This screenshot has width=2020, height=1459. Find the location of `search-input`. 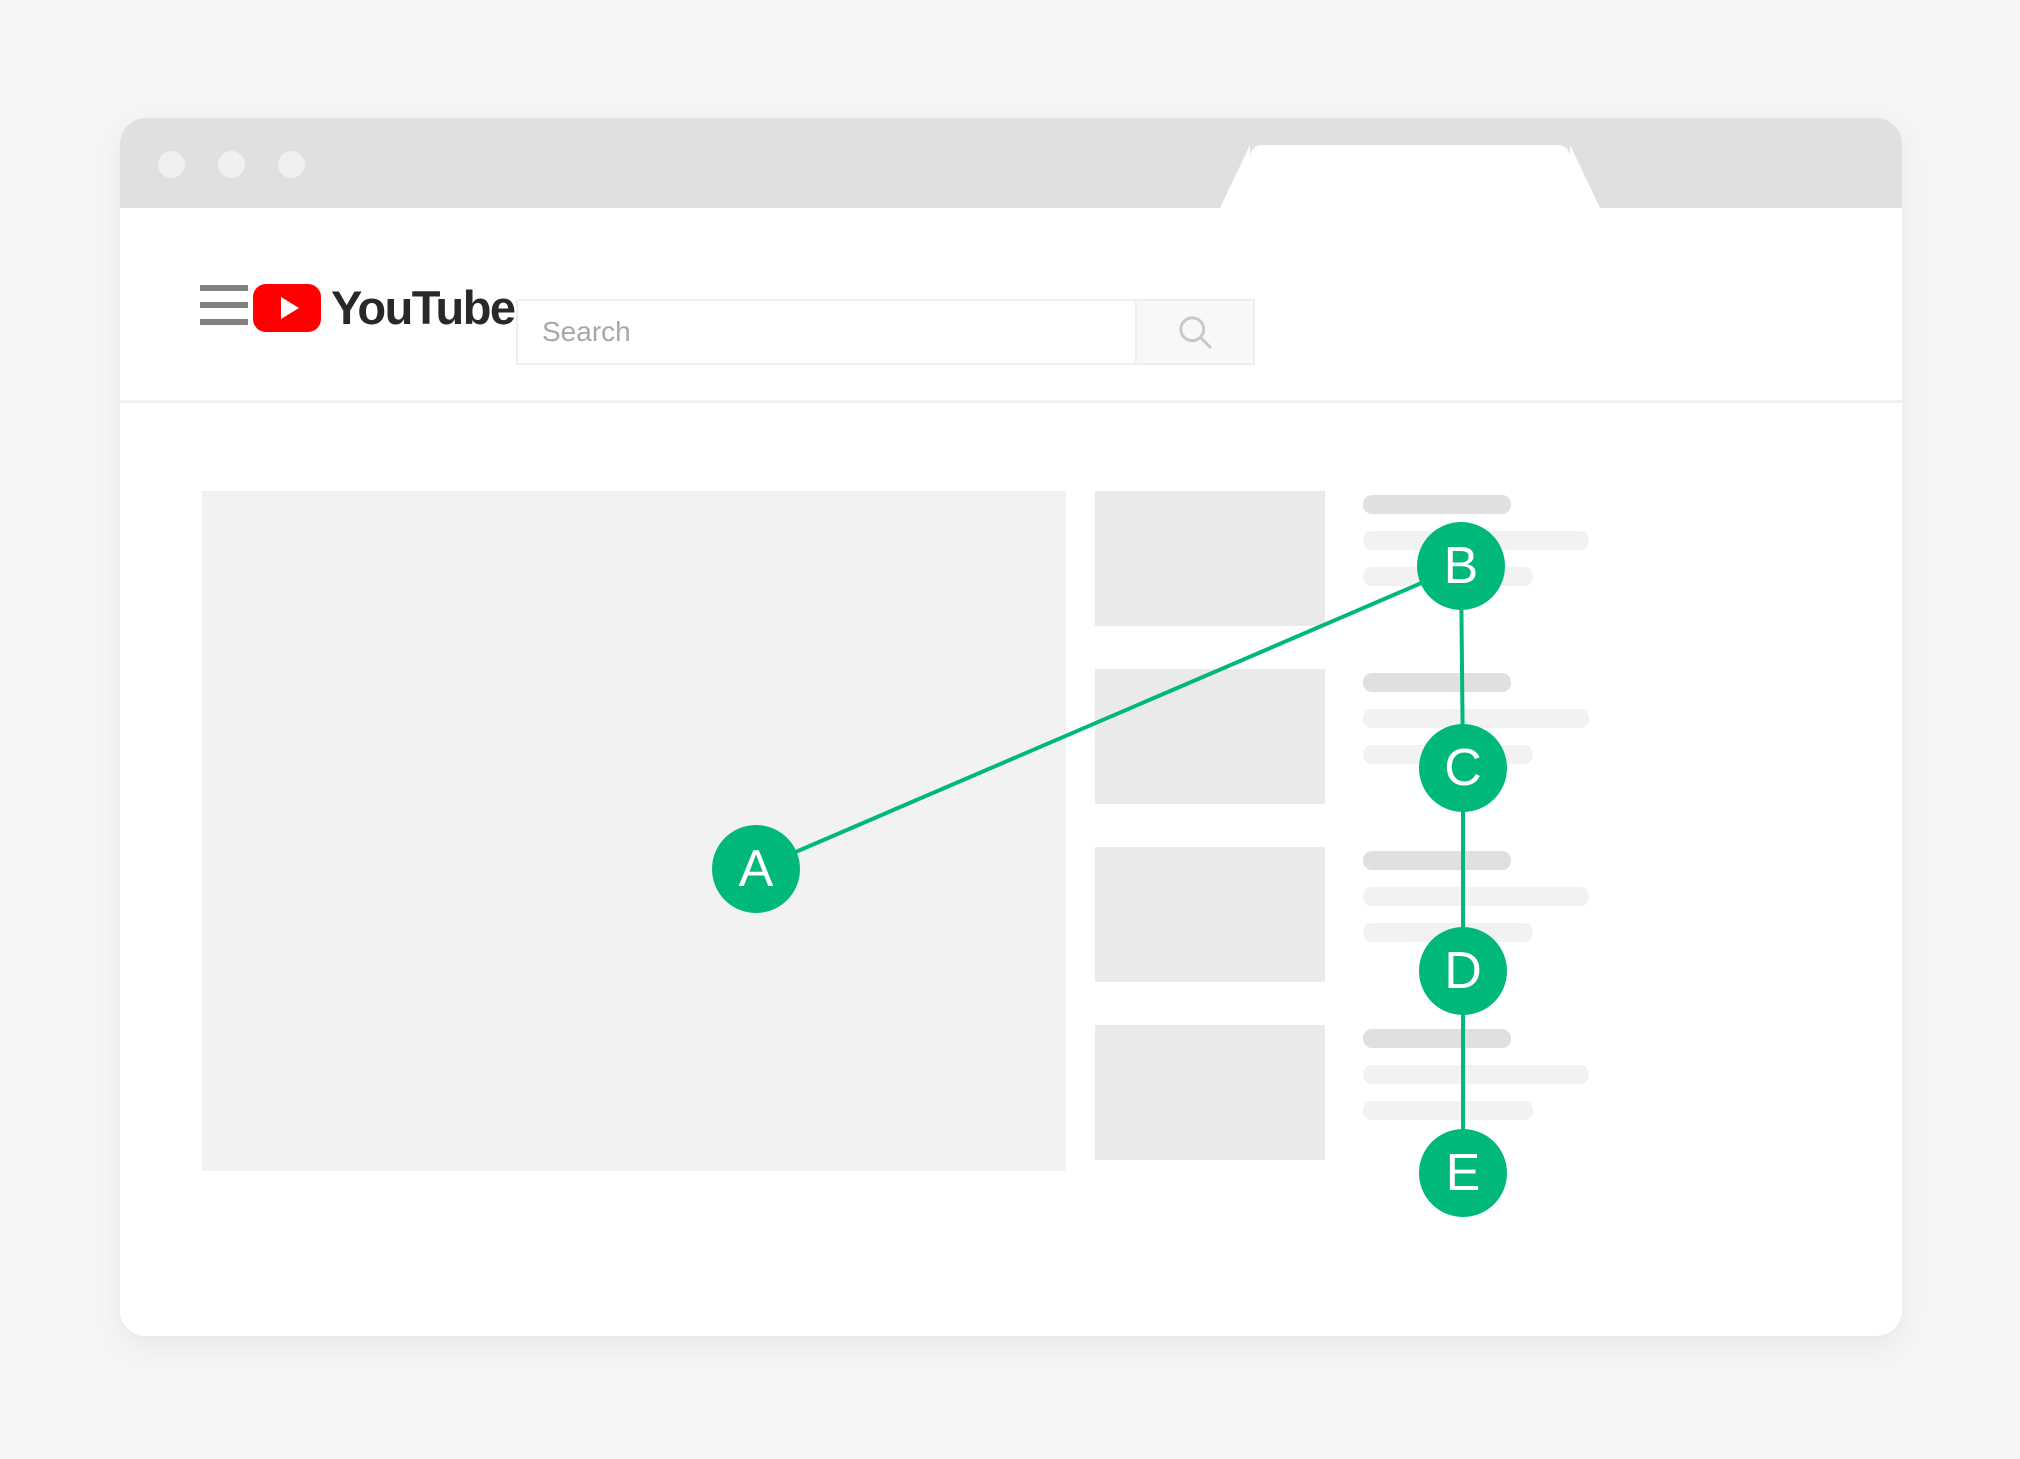

search-input is located at coordinates (826, 332).